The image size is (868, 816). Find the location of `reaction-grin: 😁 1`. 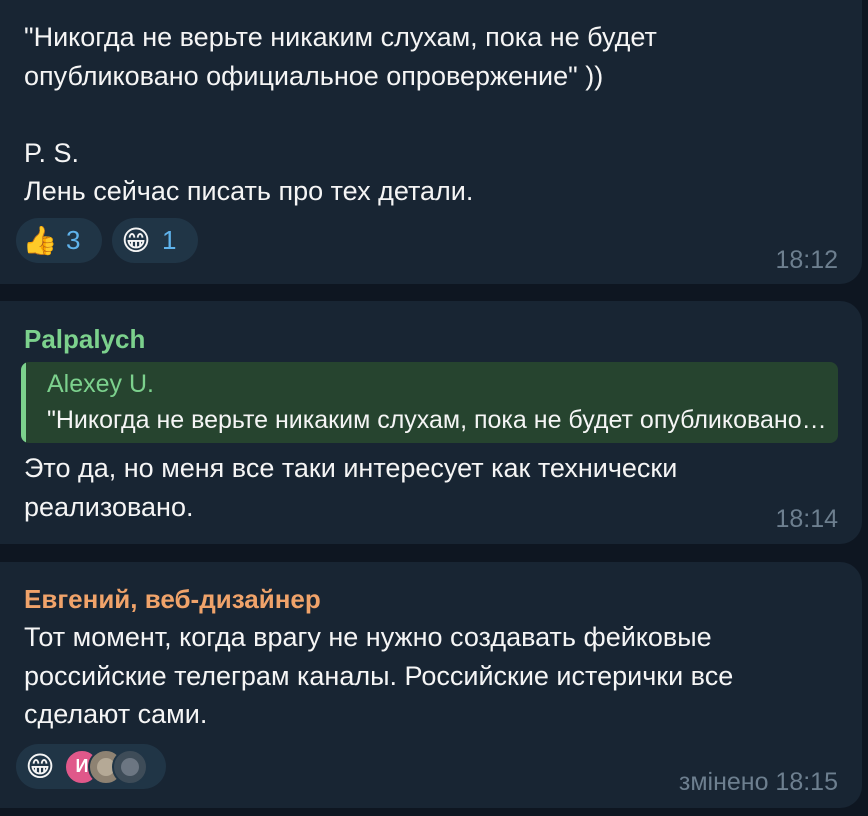

reaction-grin: 😁 1 is located at coordinates (155, 240).